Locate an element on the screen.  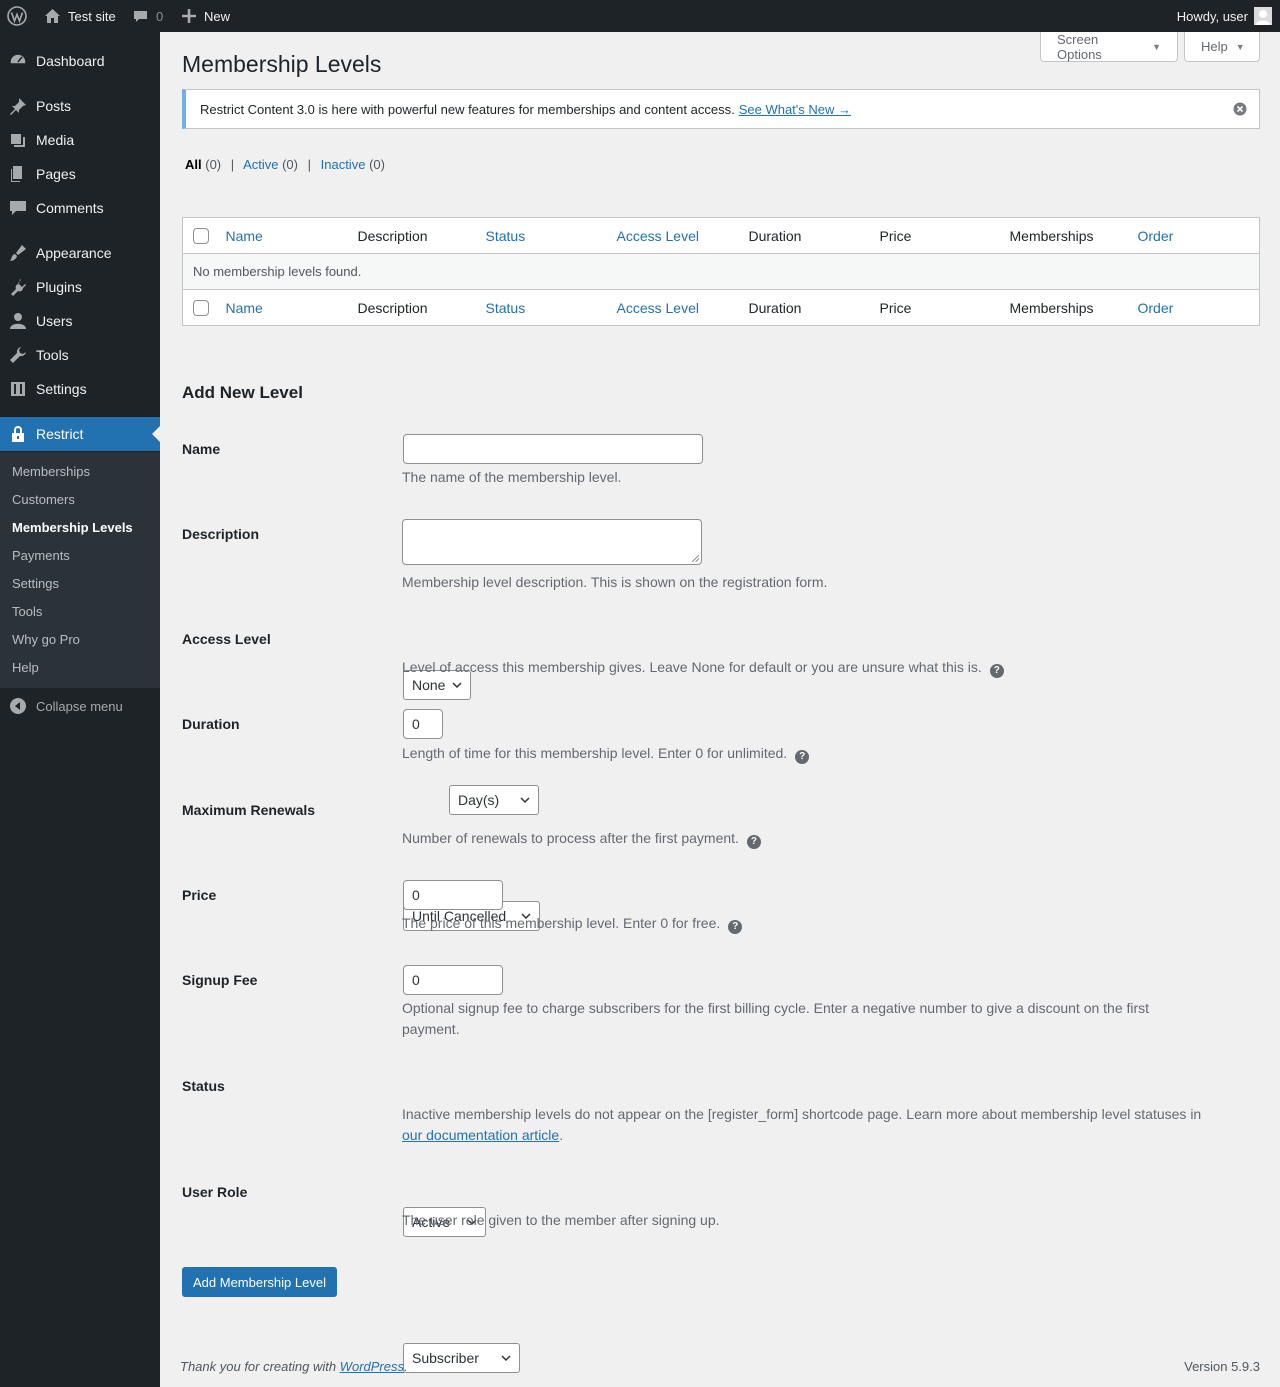
empty-message: No membership levels found. is located at coordinates (721, 271).